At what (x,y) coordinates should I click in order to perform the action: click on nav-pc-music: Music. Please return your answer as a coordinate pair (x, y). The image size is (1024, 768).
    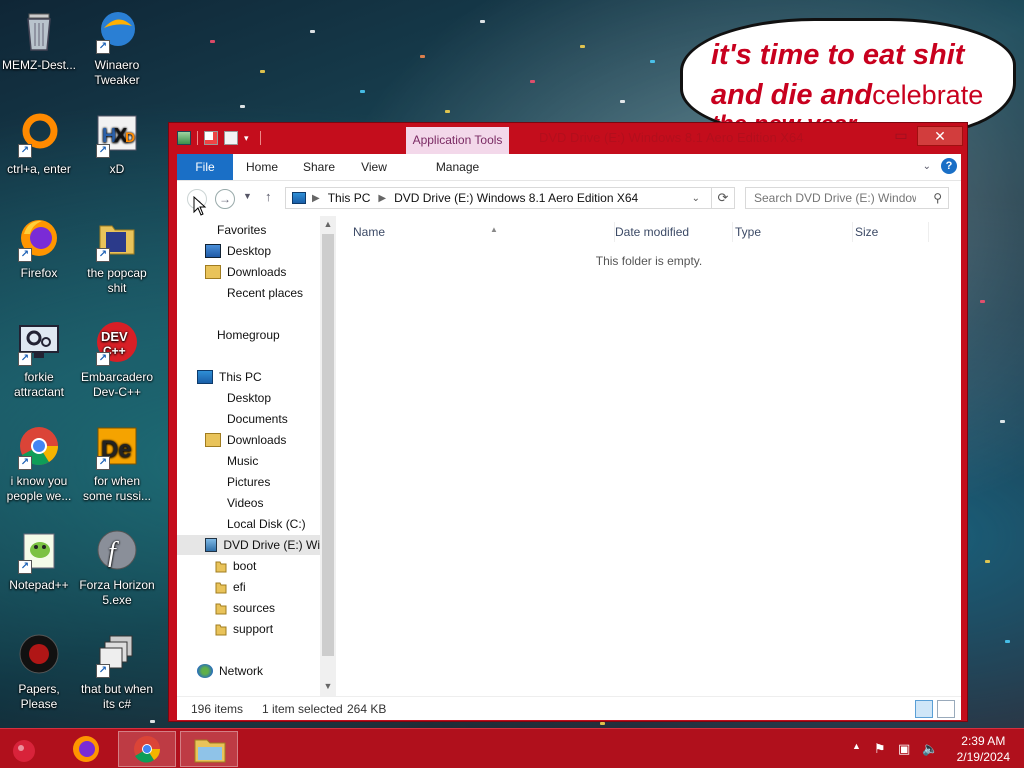
    Looking at the image, I should click on (242, 461).